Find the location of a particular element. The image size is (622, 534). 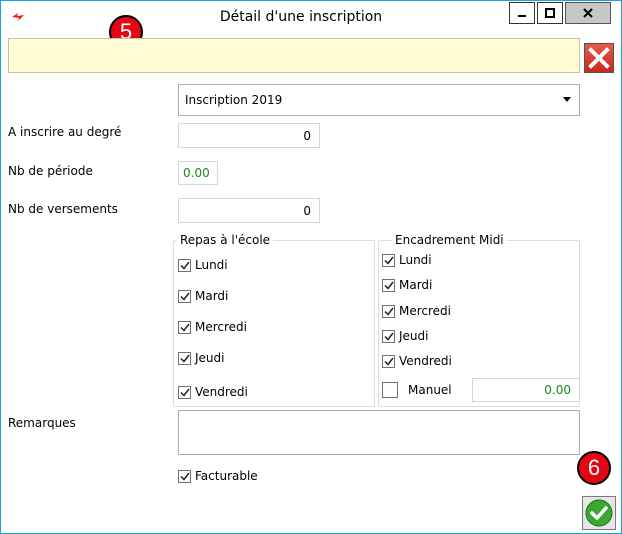

inscription-select-value: Inscription 2019 is located at coordinates (234, 100).